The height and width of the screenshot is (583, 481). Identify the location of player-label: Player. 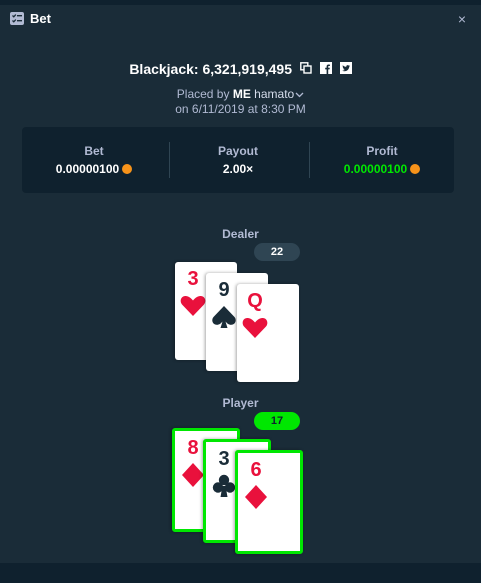
(240, 403).